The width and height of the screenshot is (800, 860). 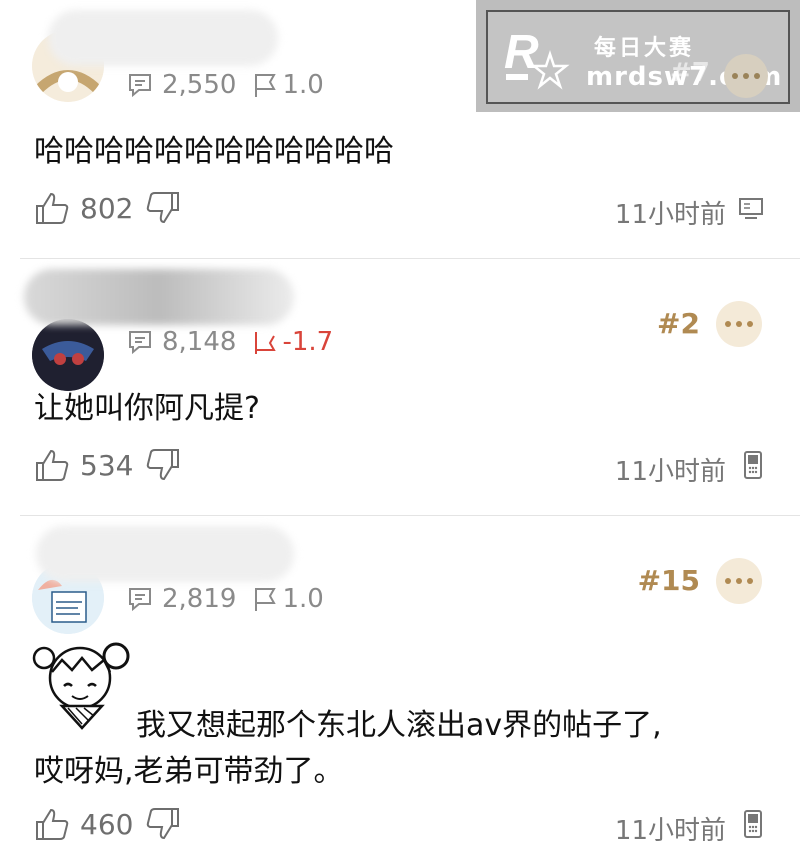 I want to click on user-stats: 2,550 1.0, so click(x=225, y=85).